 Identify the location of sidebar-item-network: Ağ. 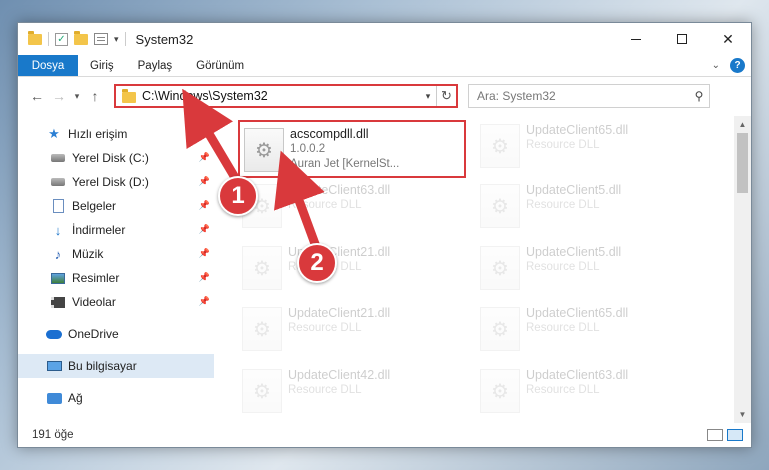
(117, 398).